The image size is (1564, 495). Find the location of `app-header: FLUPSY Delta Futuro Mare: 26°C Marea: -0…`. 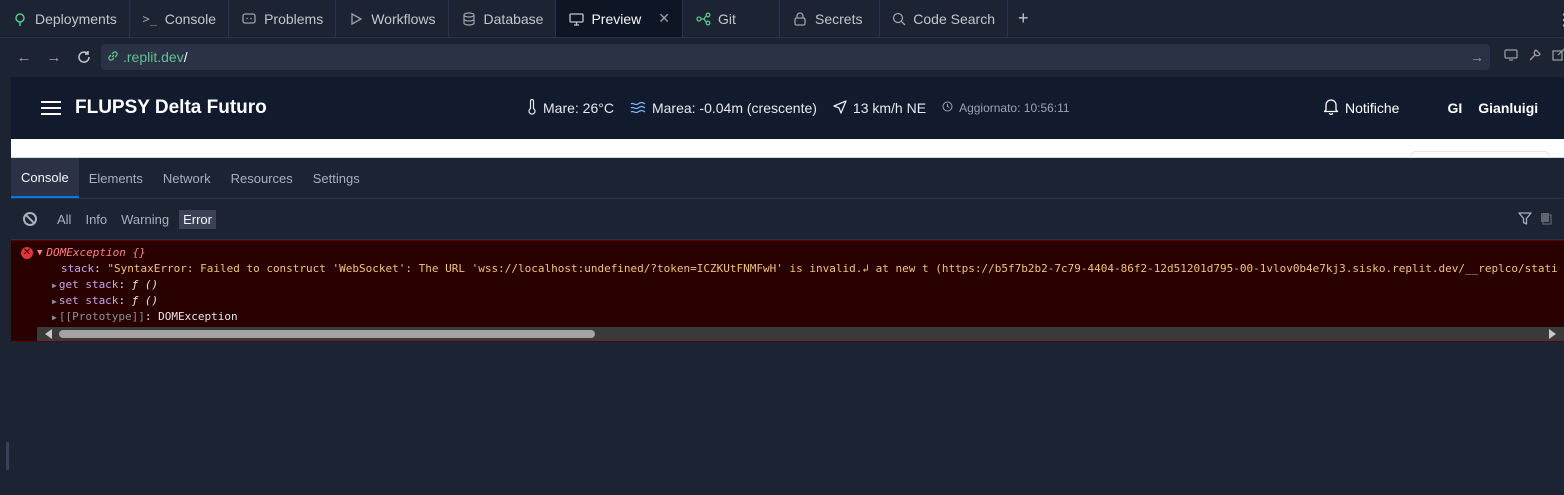

app-header: FLUPSY Delta Futuro Mare: 26°C Marea: -0… is located at coordinates (787, 108).